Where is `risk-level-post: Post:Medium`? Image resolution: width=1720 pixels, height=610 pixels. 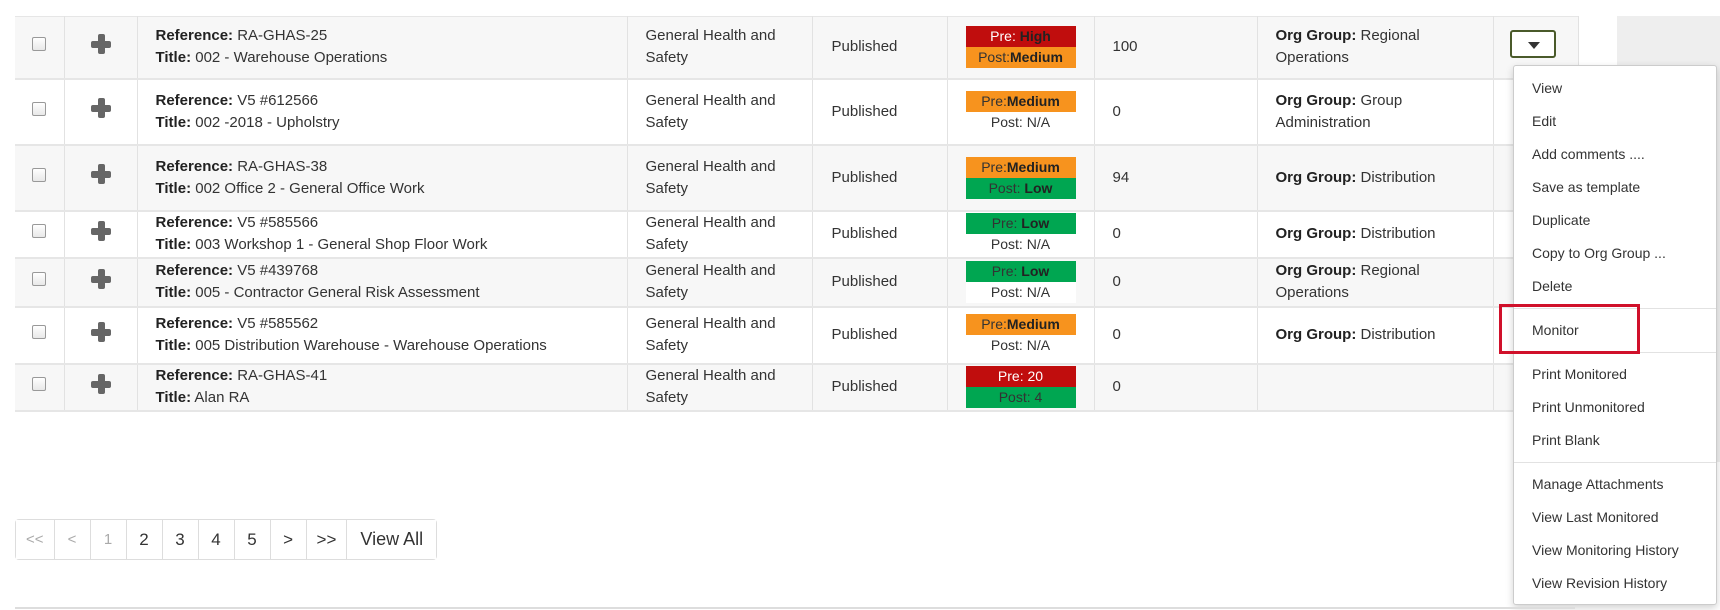 risk-level-post: Post:Medium is located at coordinates (1020, 58).